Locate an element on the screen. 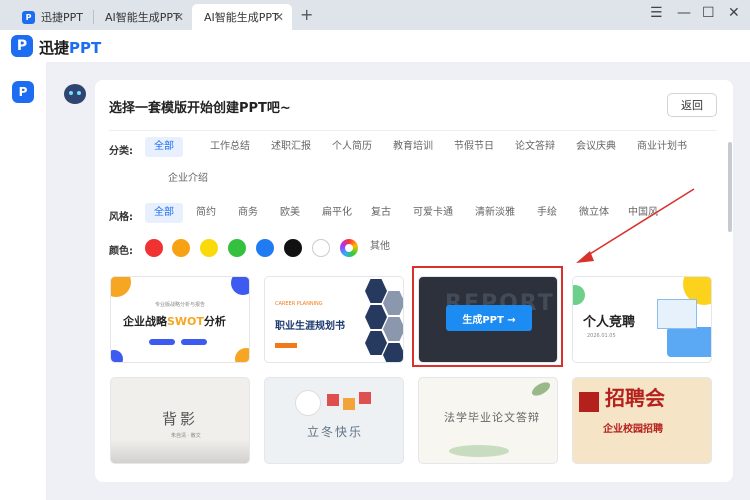  annotation-arrow is located at coordinates (635, 225).